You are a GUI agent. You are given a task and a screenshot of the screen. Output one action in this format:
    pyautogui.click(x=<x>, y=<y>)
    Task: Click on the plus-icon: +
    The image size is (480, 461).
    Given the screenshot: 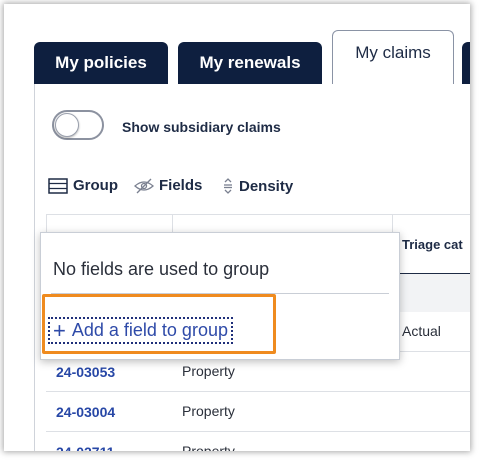 What is the action you would take?
    pyautogui.click(x=59, y=330)
    